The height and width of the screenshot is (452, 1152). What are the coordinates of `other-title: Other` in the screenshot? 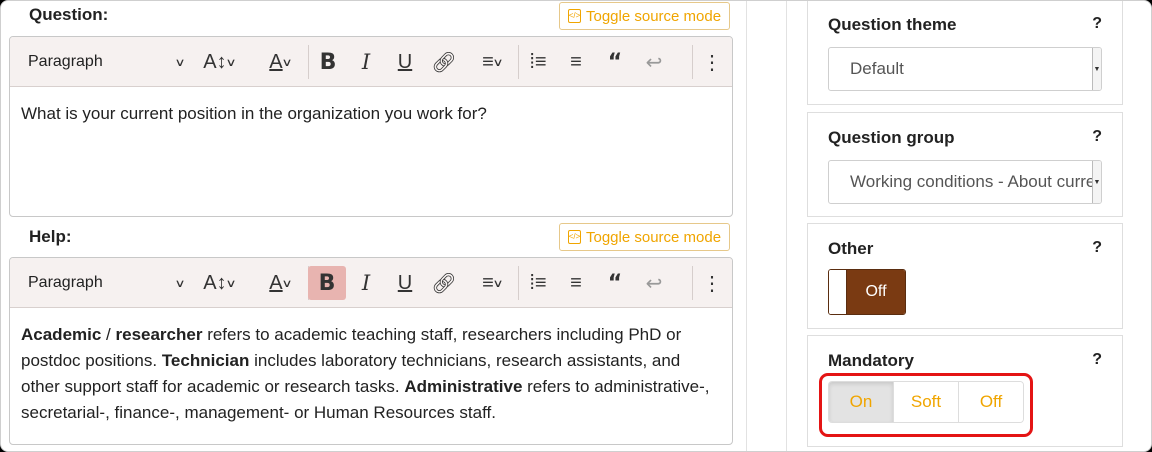 It's located at (851, 248).